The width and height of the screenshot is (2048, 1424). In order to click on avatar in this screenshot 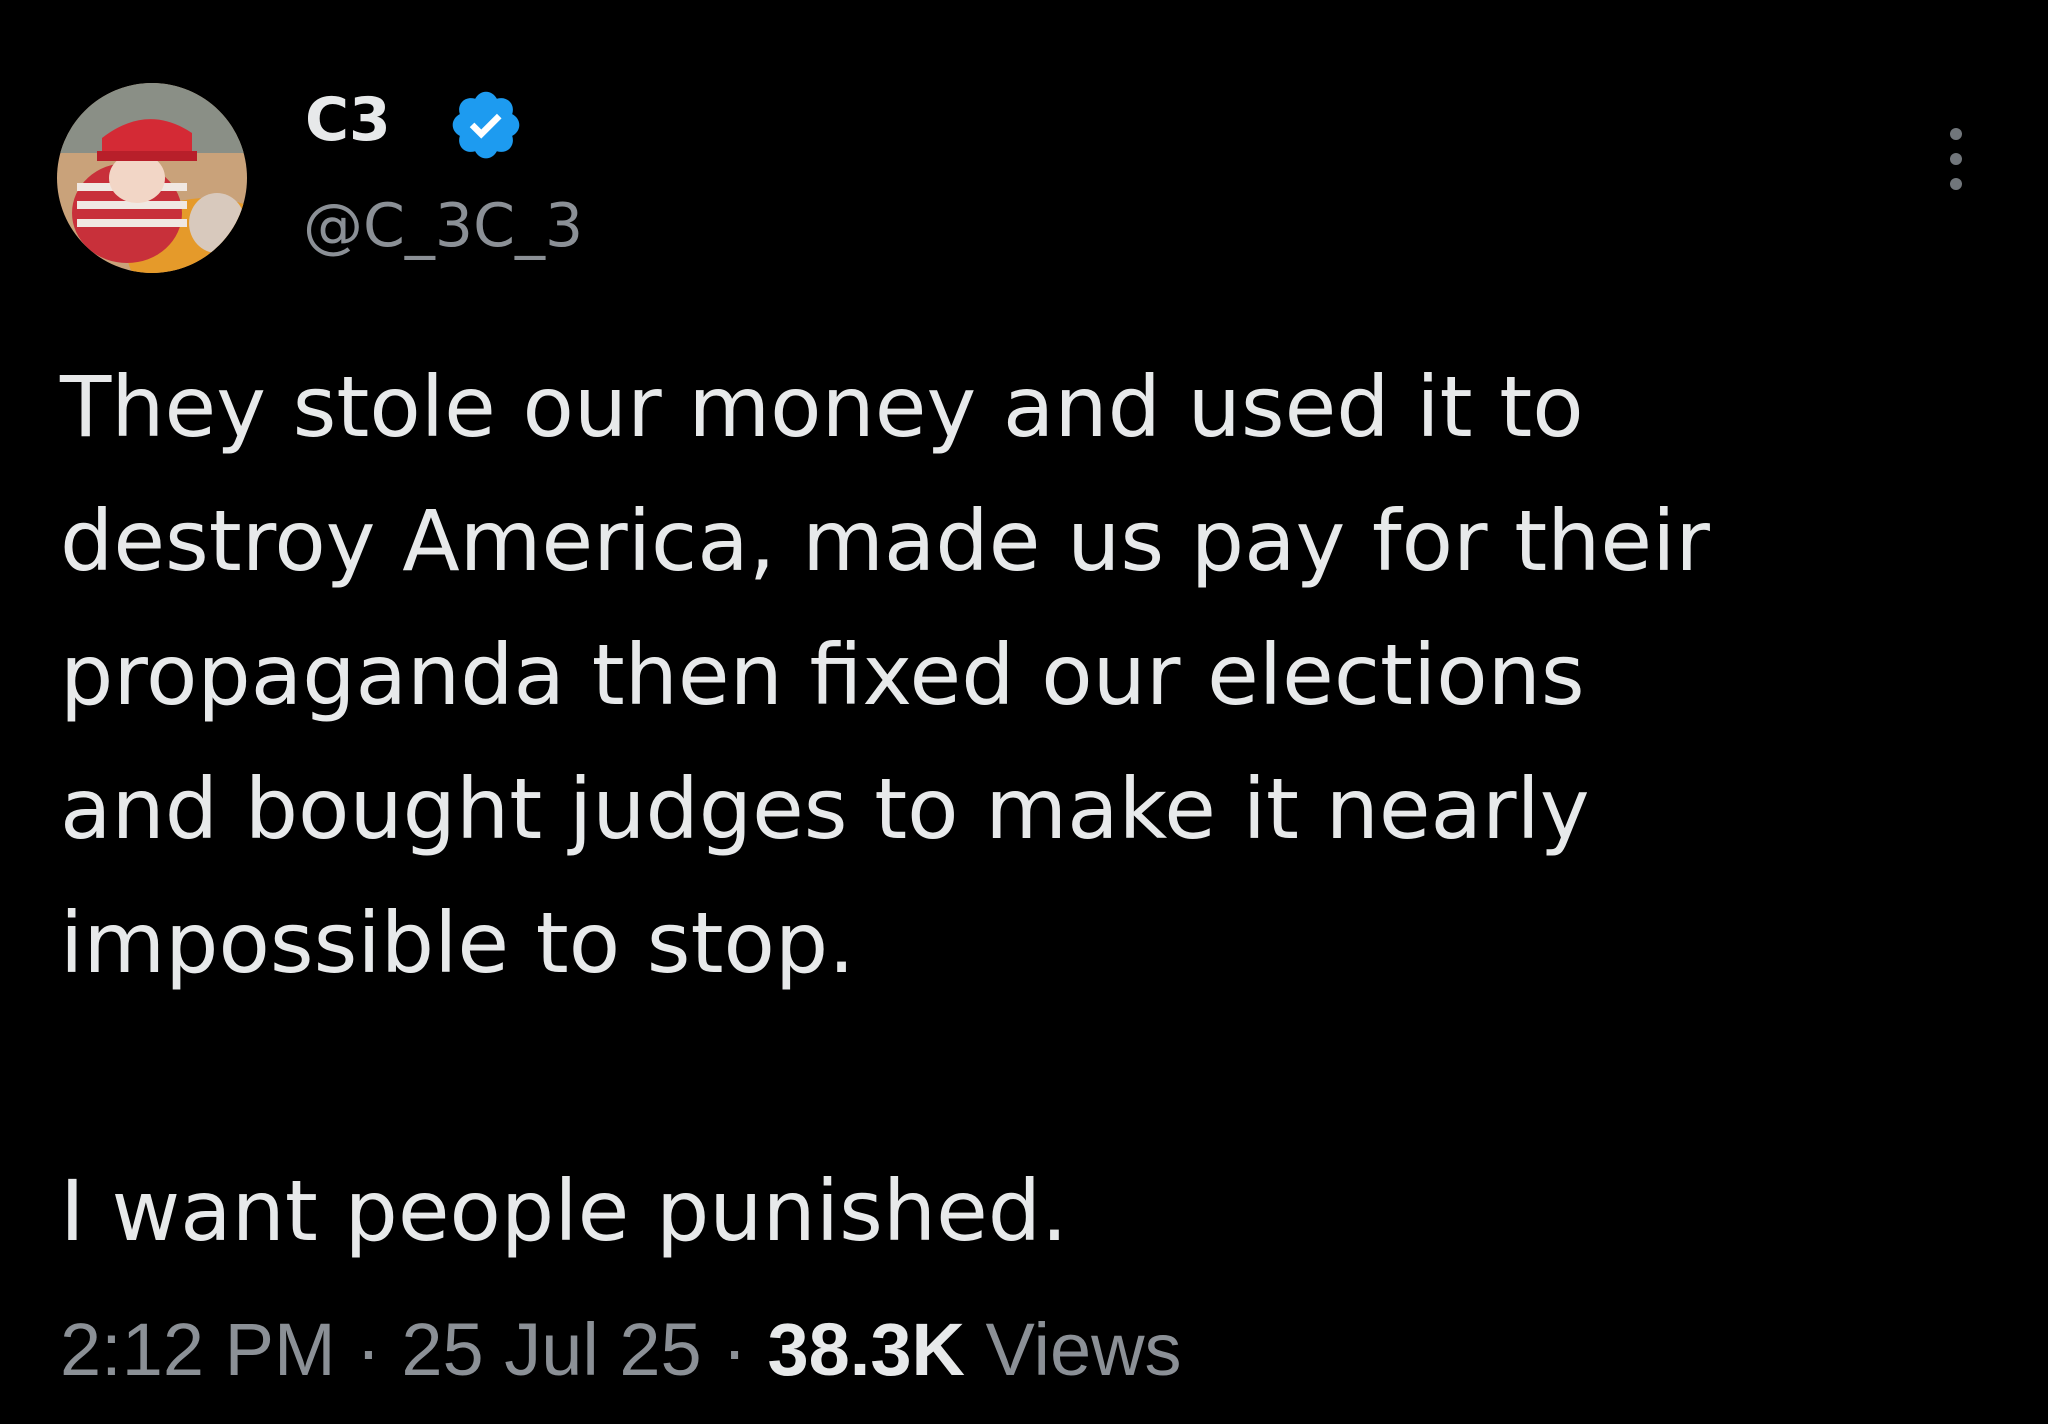, I will do `click(152, 178)`.